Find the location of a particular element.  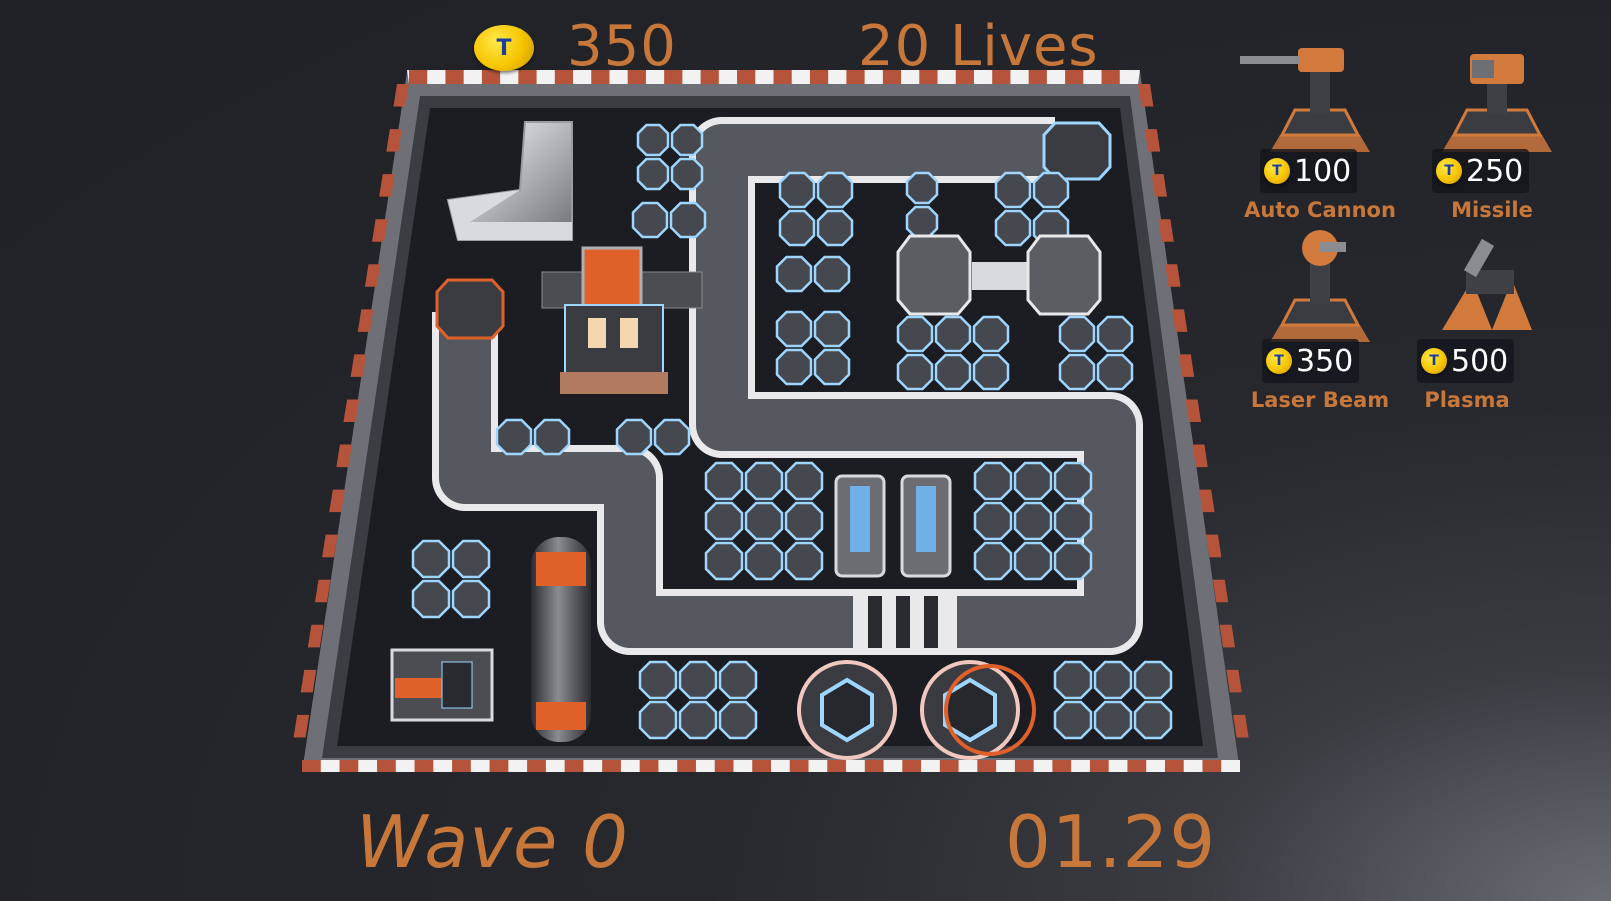

laser-beam-turret-icon is located at coordinates (1320, 286).